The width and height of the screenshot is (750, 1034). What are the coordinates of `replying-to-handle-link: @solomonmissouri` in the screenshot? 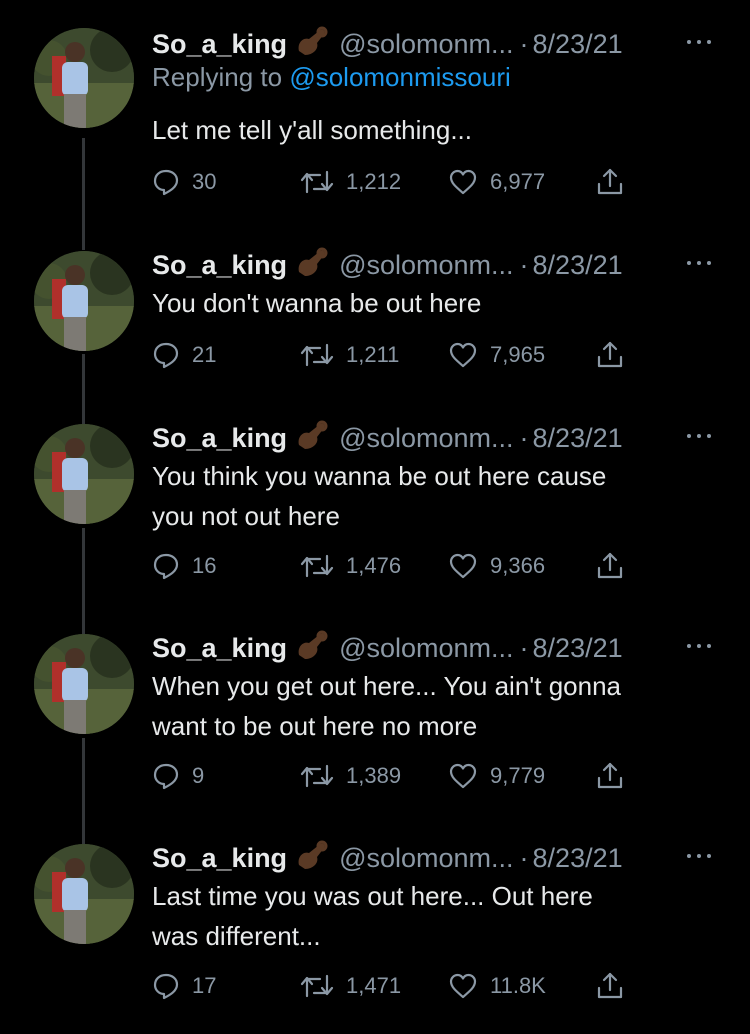 It's located at (399, 77).